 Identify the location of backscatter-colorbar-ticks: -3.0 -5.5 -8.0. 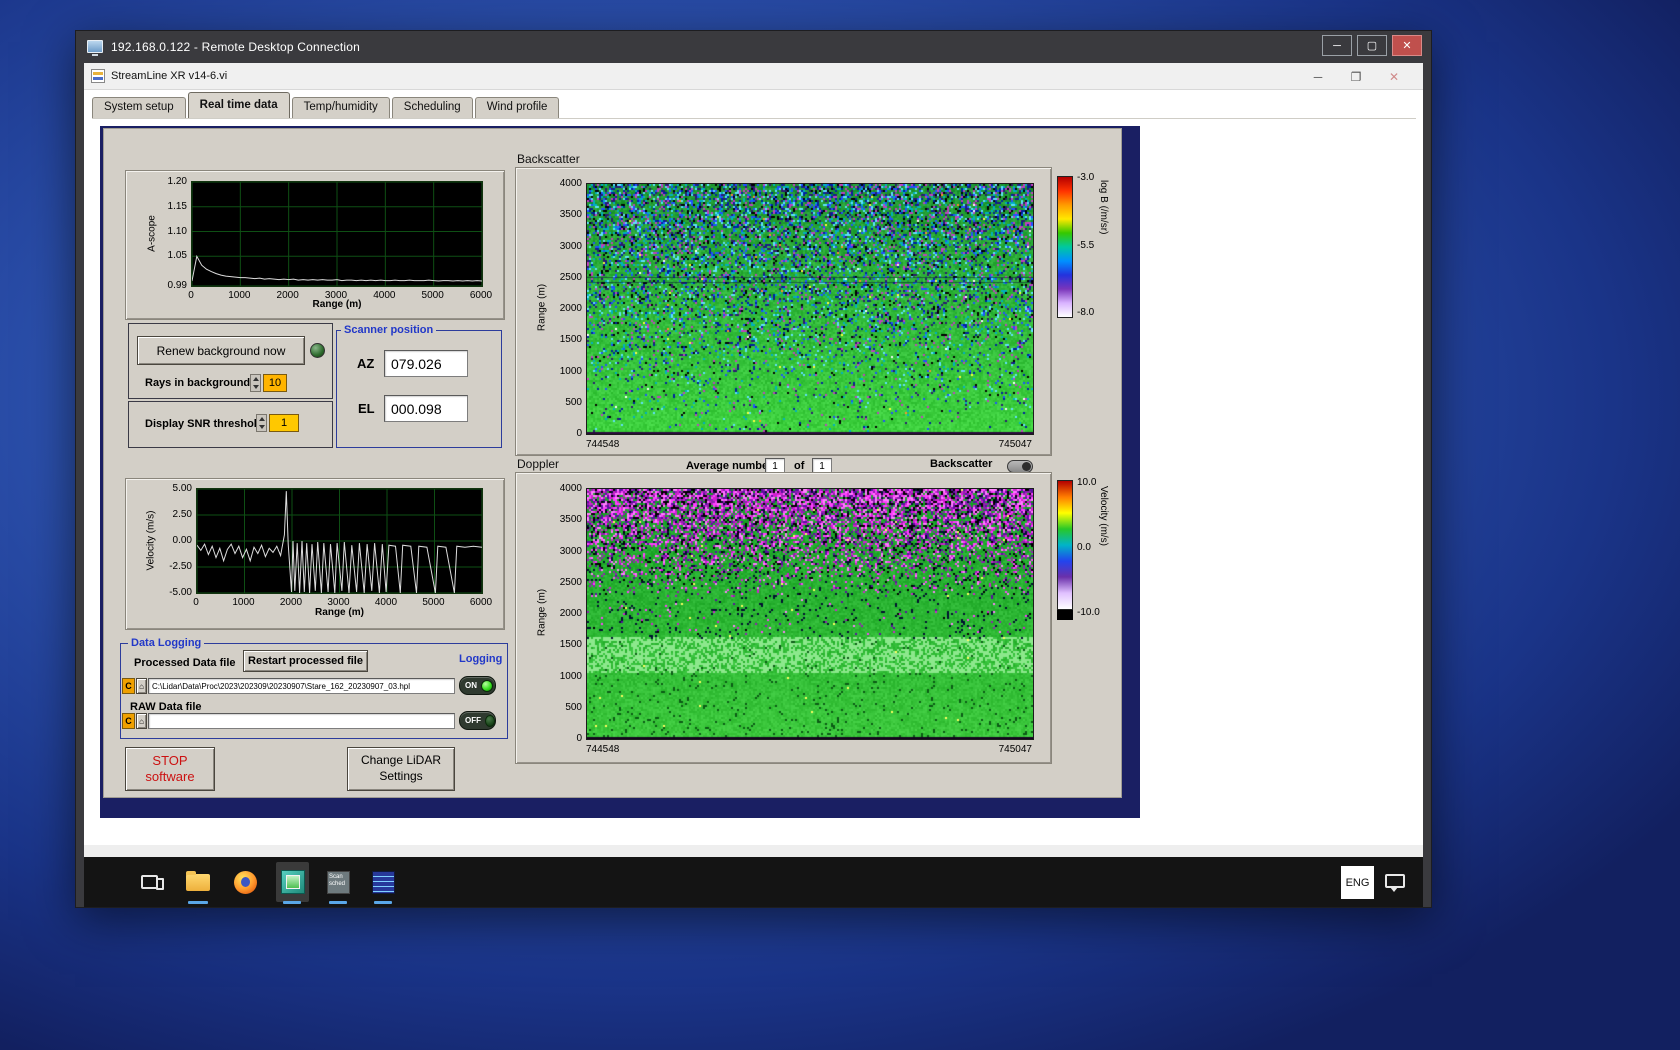
(1085, 245).